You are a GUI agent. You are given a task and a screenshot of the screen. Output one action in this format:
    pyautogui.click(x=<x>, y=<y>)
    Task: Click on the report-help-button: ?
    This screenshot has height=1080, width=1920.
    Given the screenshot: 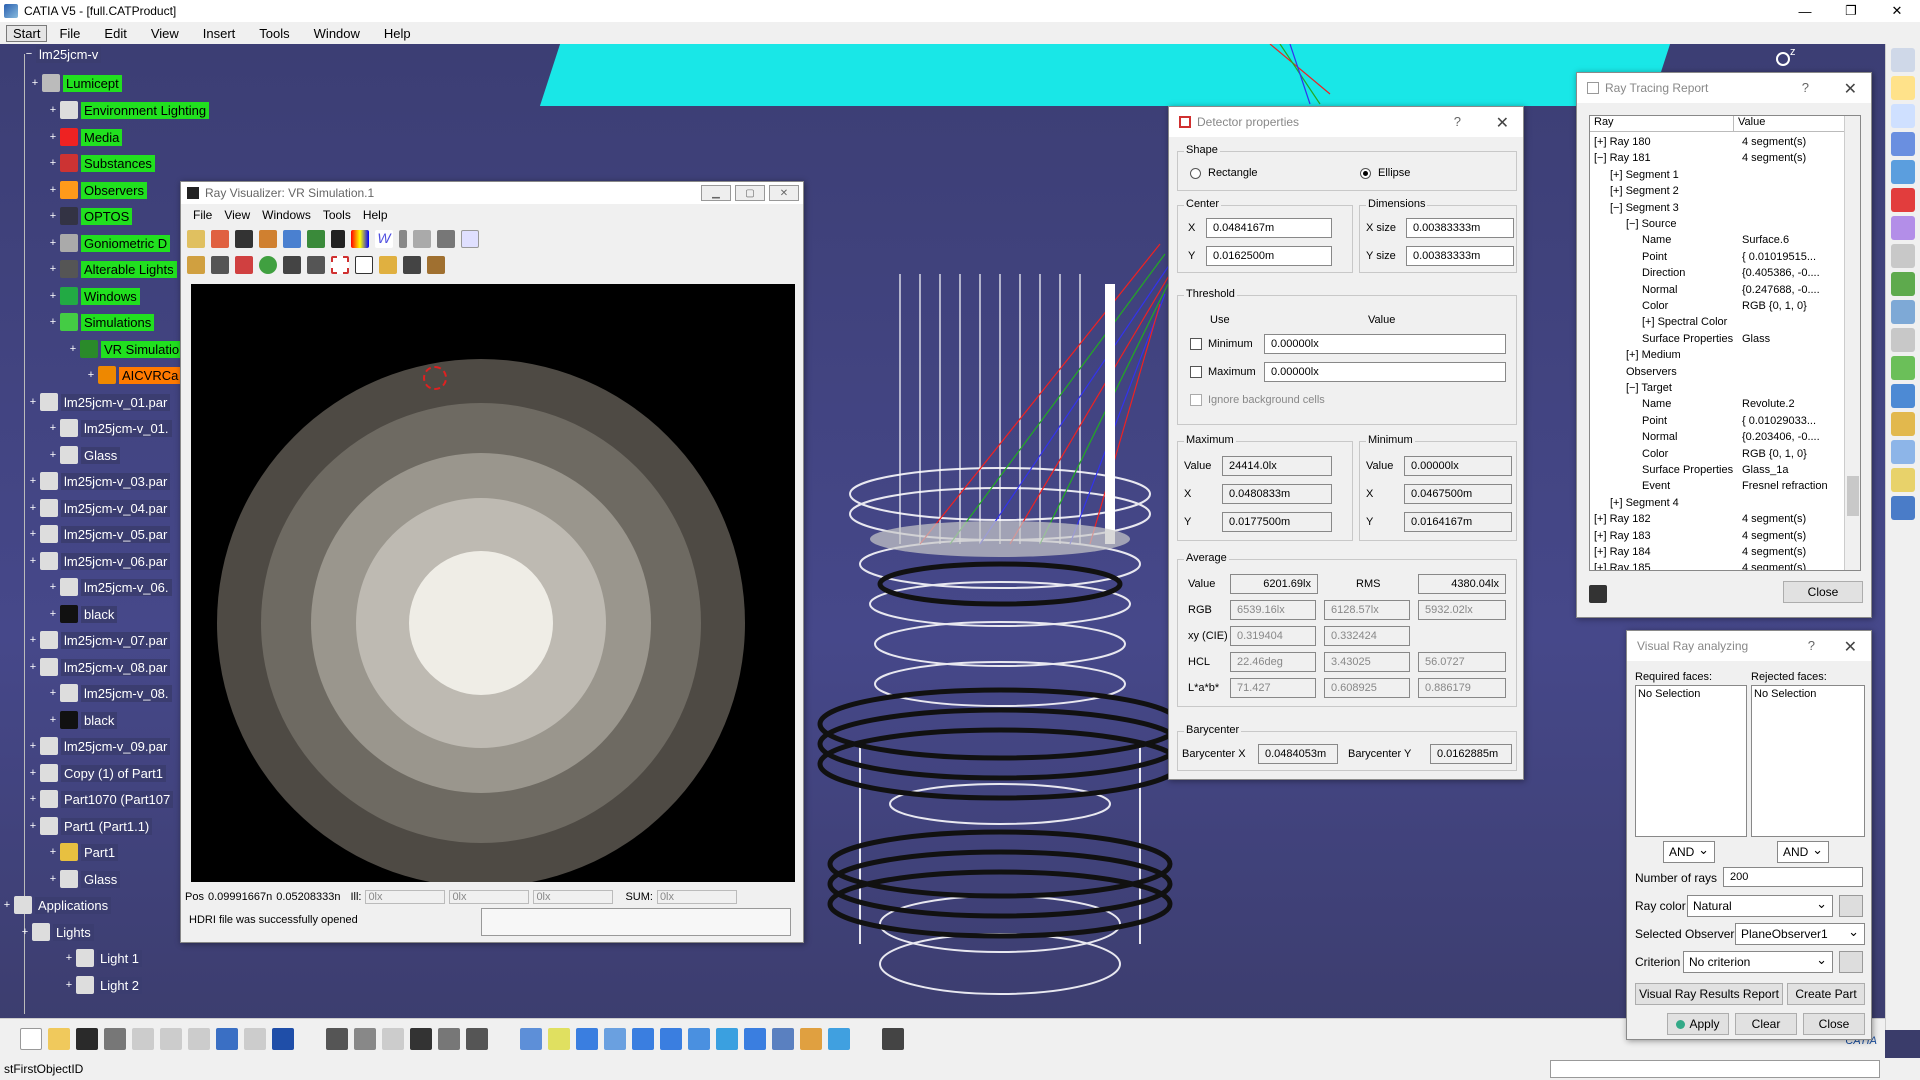 What is the action you would take?
    pyautogui.click(x=1805, y=87)
    